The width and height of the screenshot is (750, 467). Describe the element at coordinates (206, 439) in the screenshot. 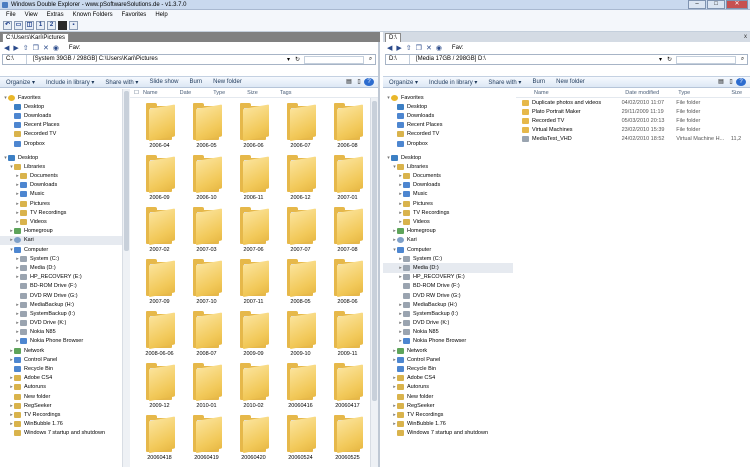

I see `folder-tile: 20060419` at that location.